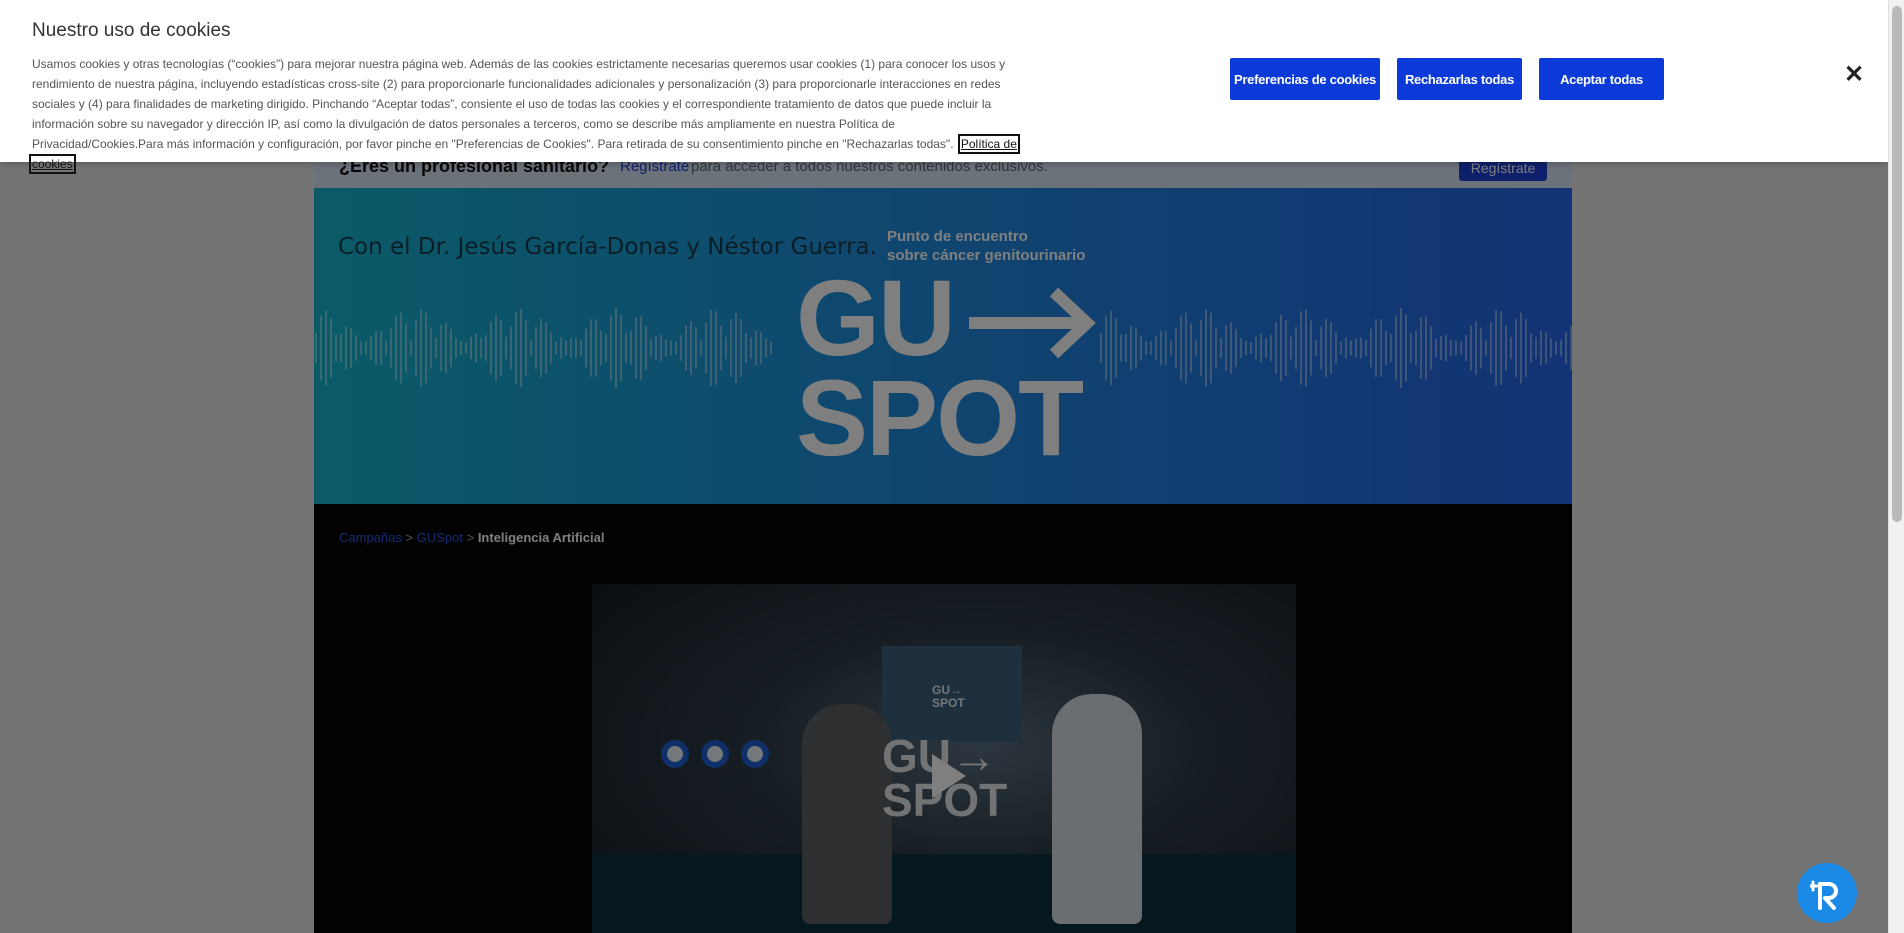 The width and height of the screenshot is (1904, 933). Describe the element at coordinates (131, 30) in the screenshot. I see `cookie-title: Nuestro uso de cookies` at that location.